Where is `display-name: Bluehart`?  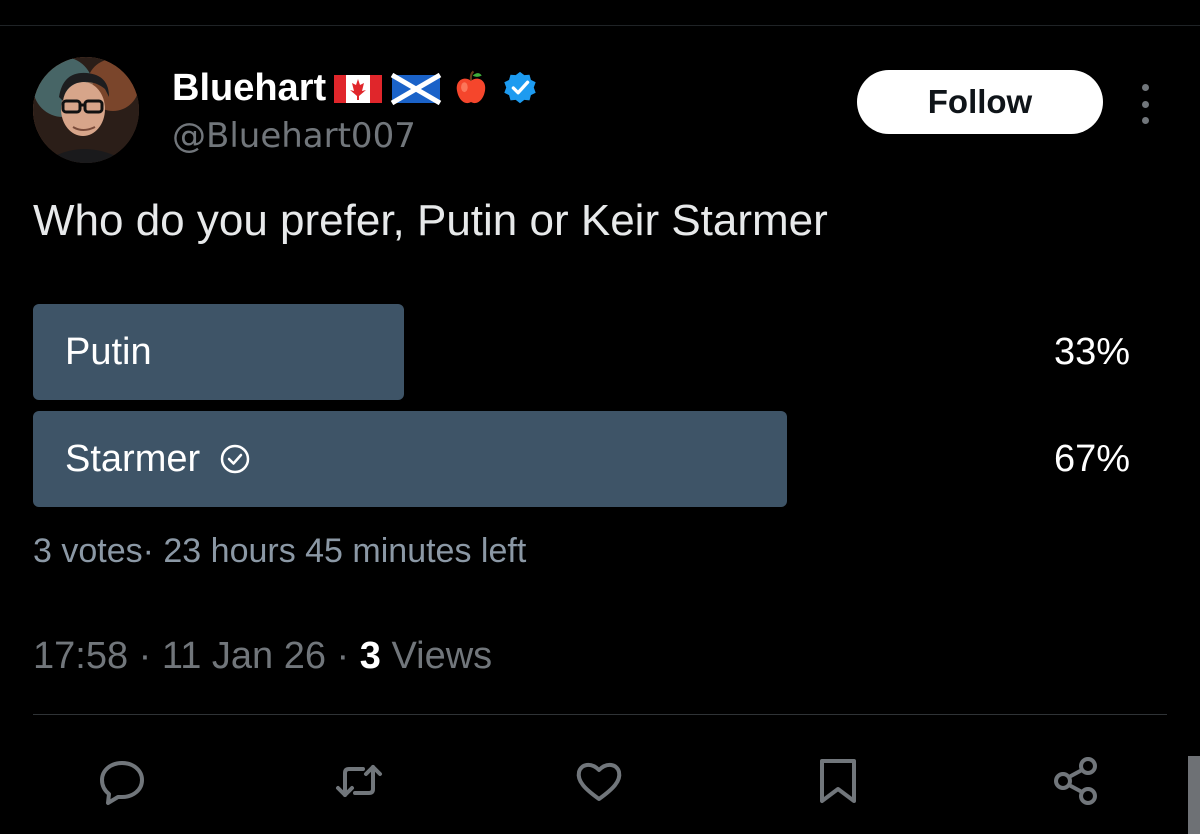 display-name: Bluehart is located at coordinates (249, 88).